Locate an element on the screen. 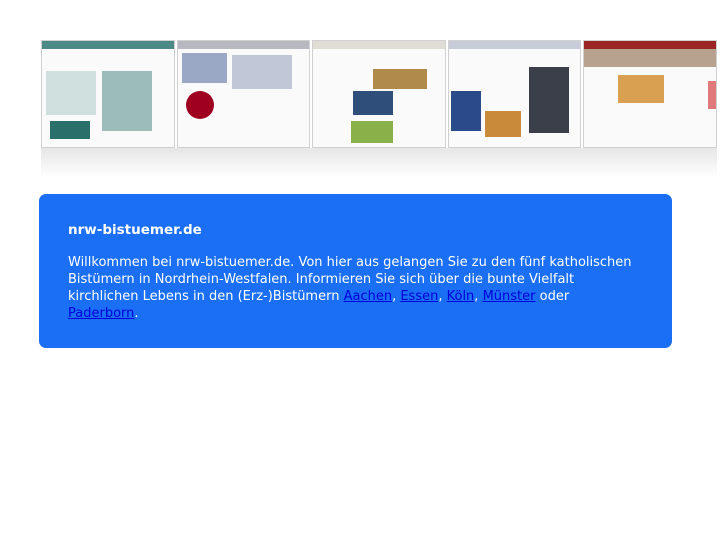 The width and height of the screenshot is (727, 545). screenshot-reflection is located at coordinates (379, 163).